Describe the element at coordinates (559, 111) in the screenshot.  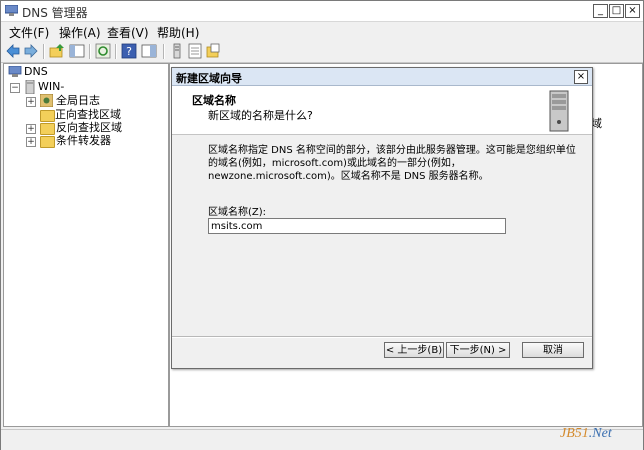
I see `server-icon` at that location.